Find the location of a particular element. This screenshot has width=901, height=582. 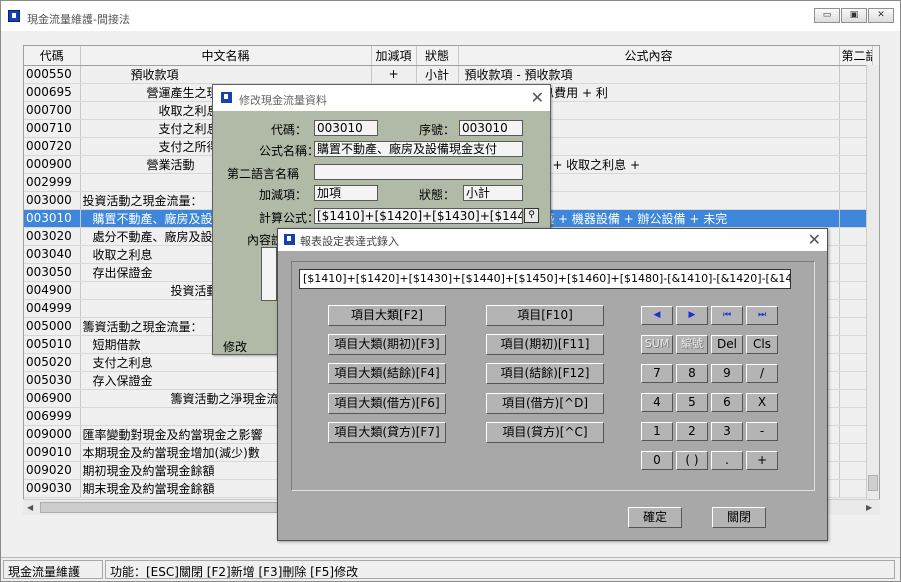

cell-code: 000695 is located at coordinates (52, 92).